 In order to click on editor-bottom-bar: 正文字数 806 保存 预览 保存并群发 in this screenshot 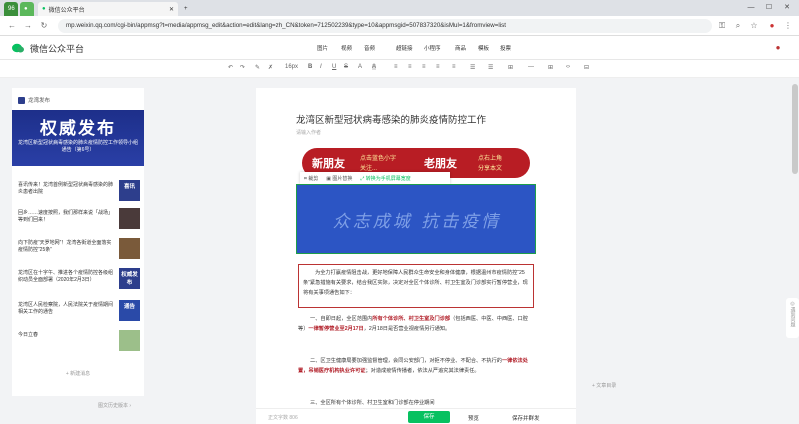, I will do `click(416, 416)`.